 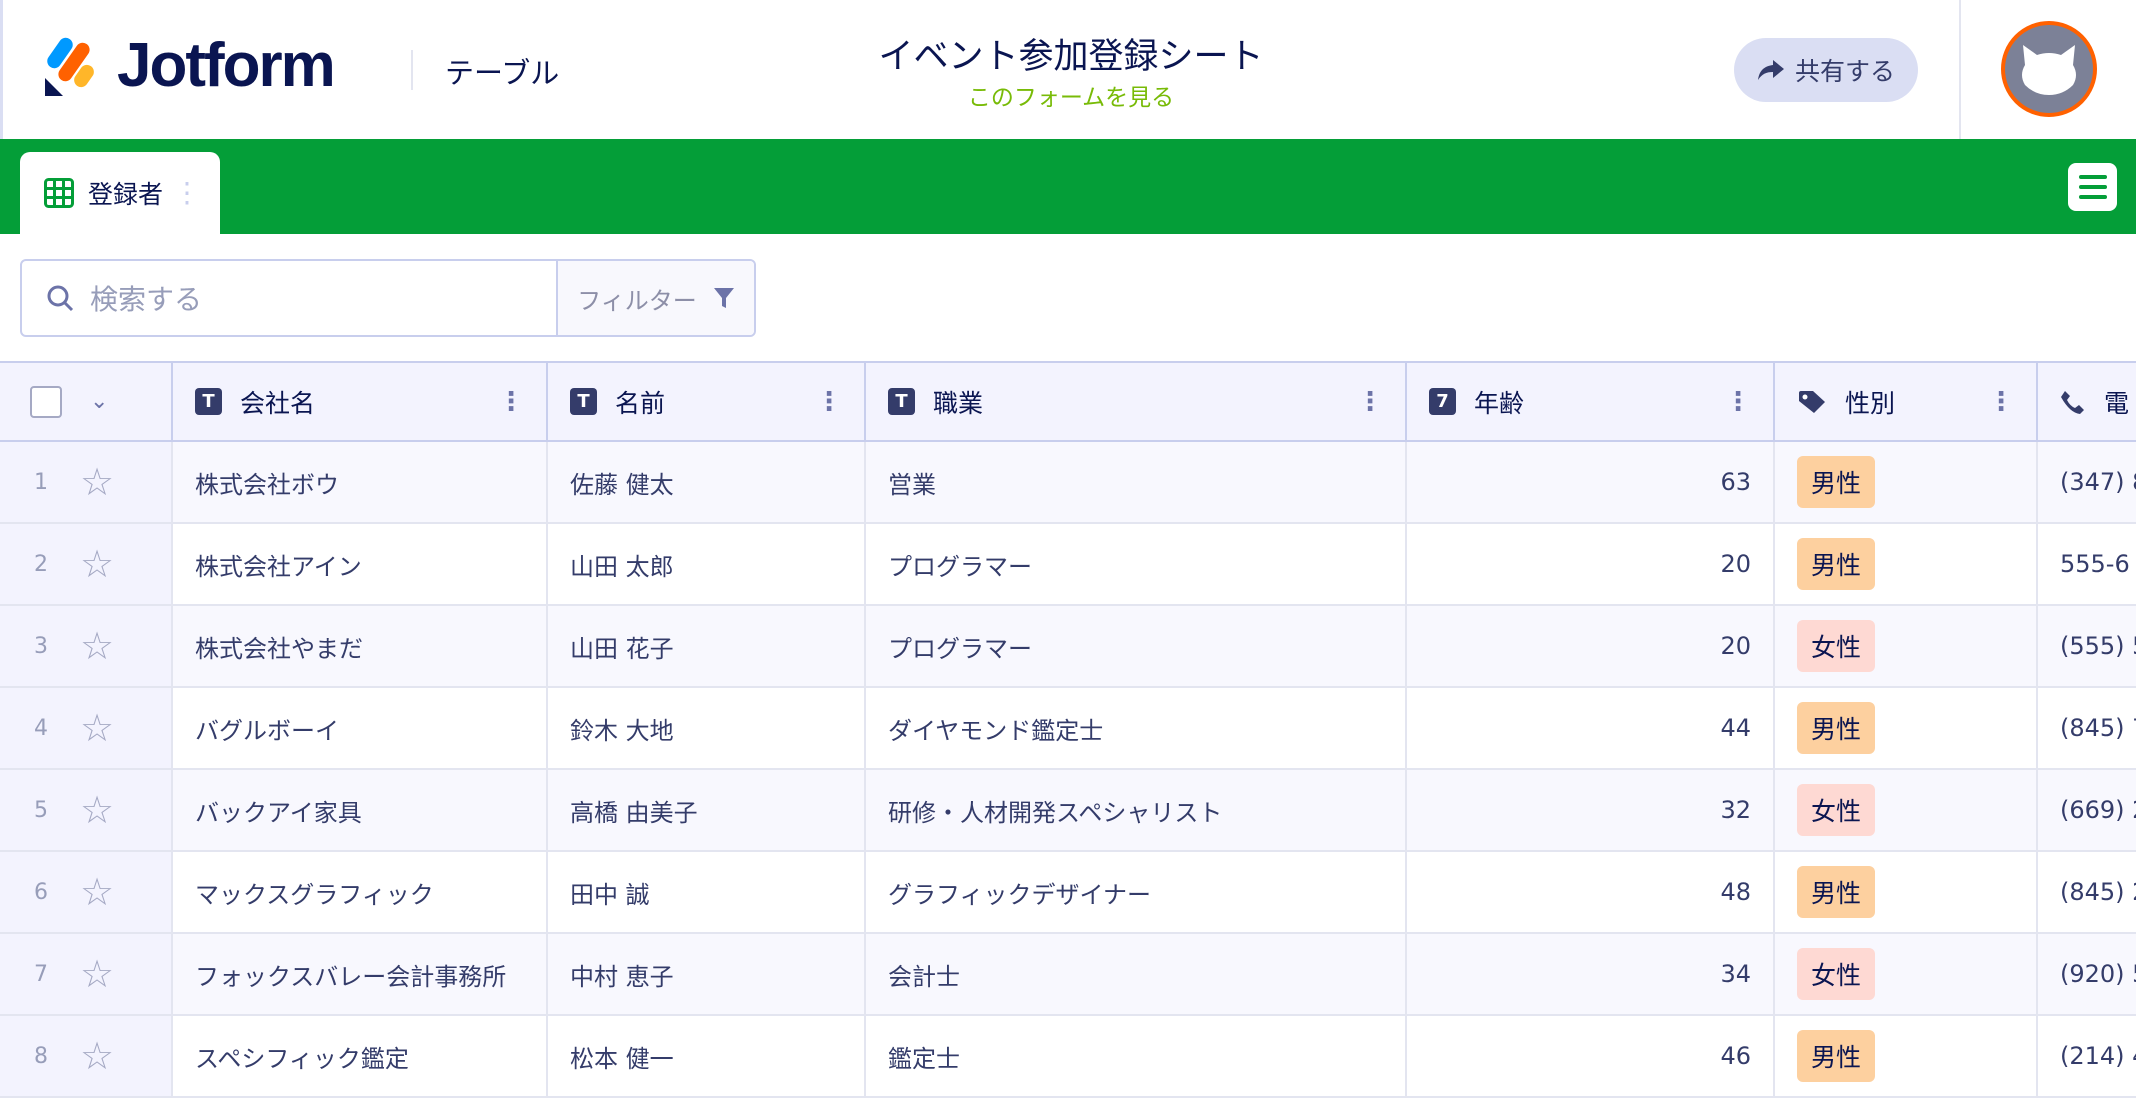 What do you see at coordinates (360, 482) in the screenshot?
I see `company-cell: 株式会社ボウ` at bounding box center [360, 482].